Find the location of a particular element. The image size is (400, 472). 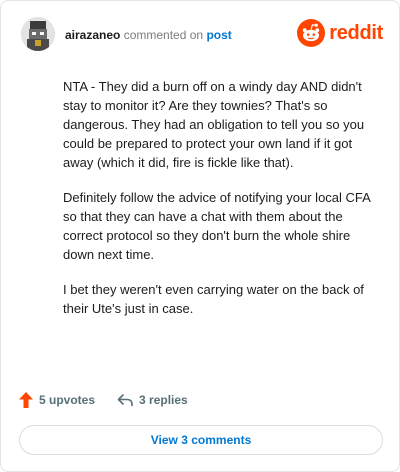

avatar-icon is located at coordinates (38, 34).